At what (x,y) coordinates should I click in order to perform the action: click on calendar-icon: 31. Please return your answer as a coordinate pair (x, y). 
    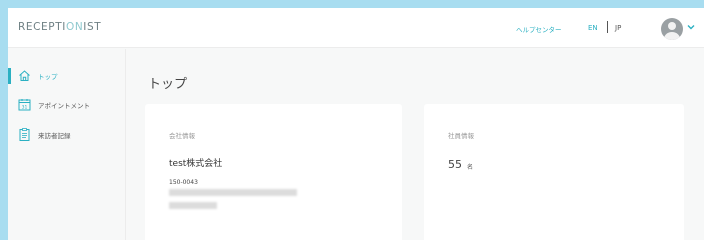
    Looking at the image, I should click on (24, 105).